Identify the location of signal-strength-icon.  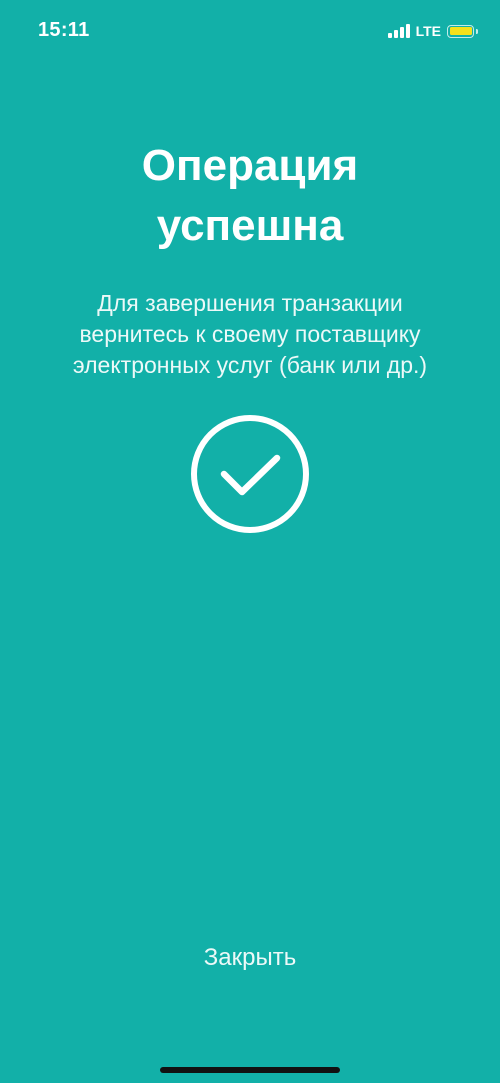
(398, 31).